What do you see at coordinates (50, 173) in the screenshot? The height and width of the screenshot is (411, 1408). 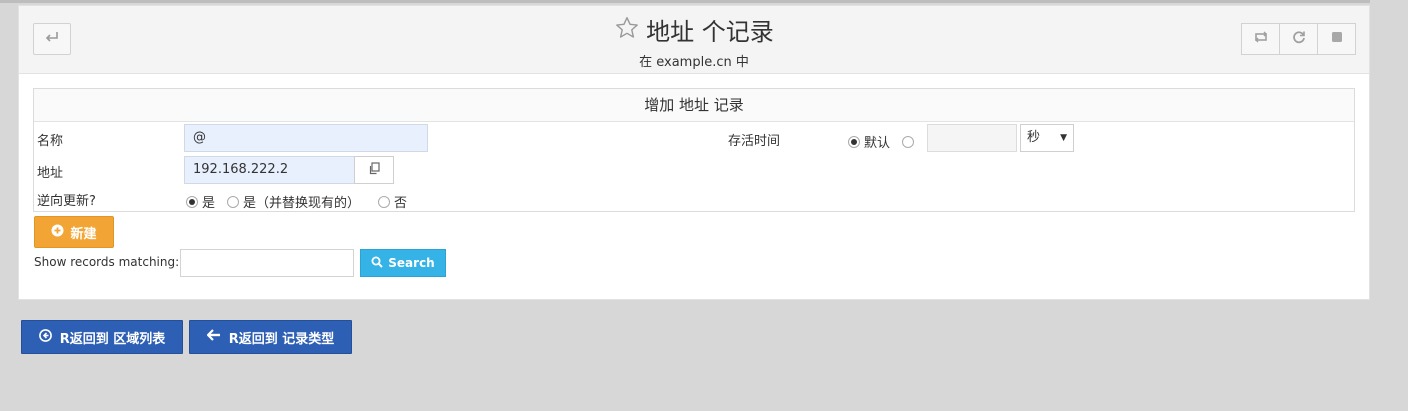 I see `address-label: 地址` at bounding box center [50, 173].